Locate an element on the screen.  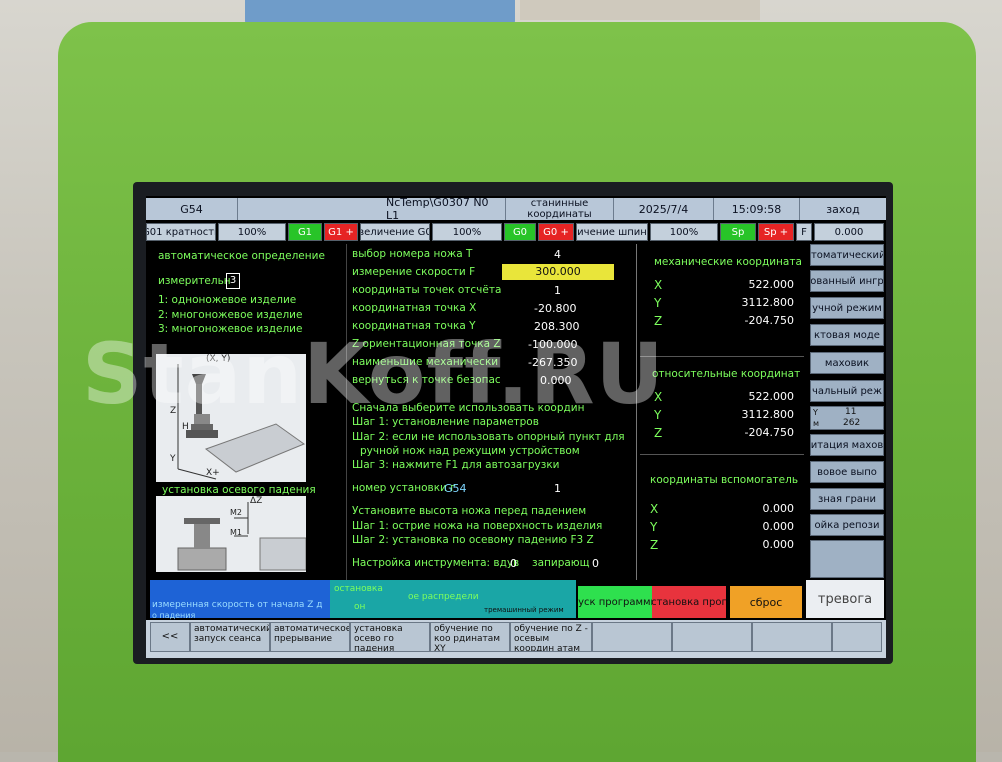
softkey-back: << is located at coordinates (170, 637).